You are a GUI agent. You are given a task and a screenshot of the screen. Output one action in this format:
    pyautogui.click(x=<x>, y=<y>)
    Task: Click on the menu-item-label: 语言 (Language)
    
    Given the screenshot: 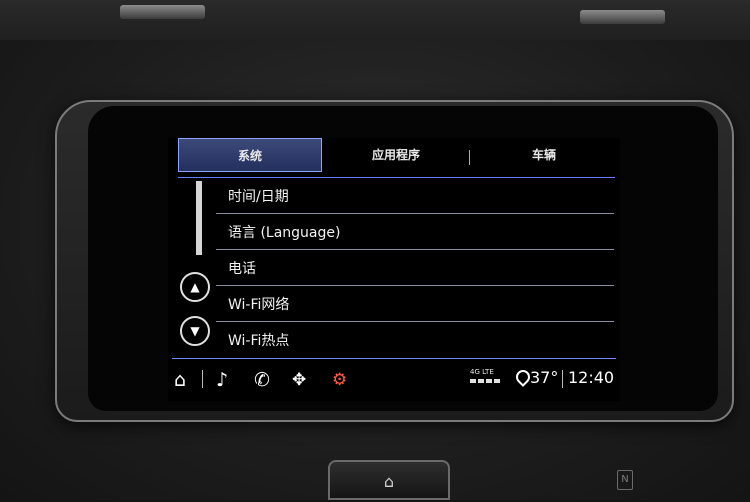 What is the action you would take?
    pyautogui.click(x=284, y=232)
    